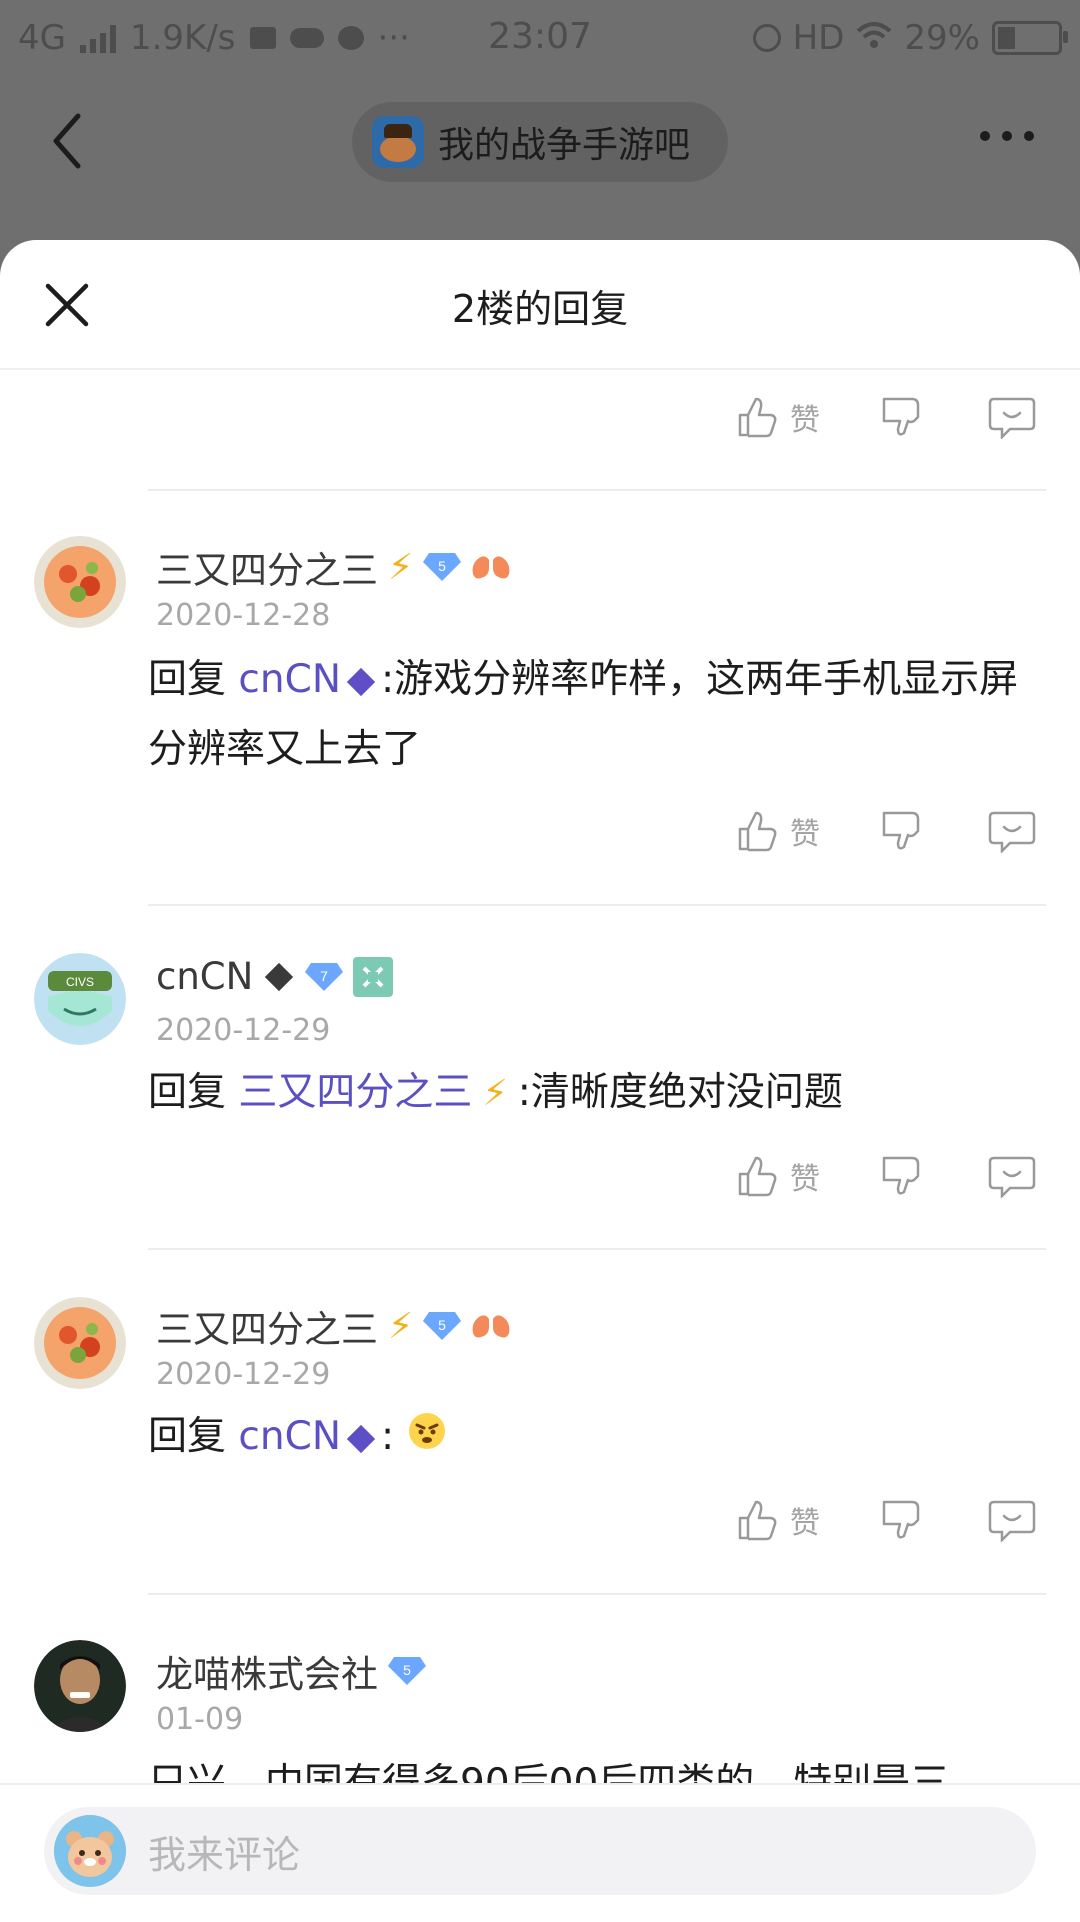 This screenshot has width=1080, height=1922. What do you see at coordinates (267, 1674) in the screenshot?
I see `username-text: 龙喵株式会社` at bounding box center [267, 1674].